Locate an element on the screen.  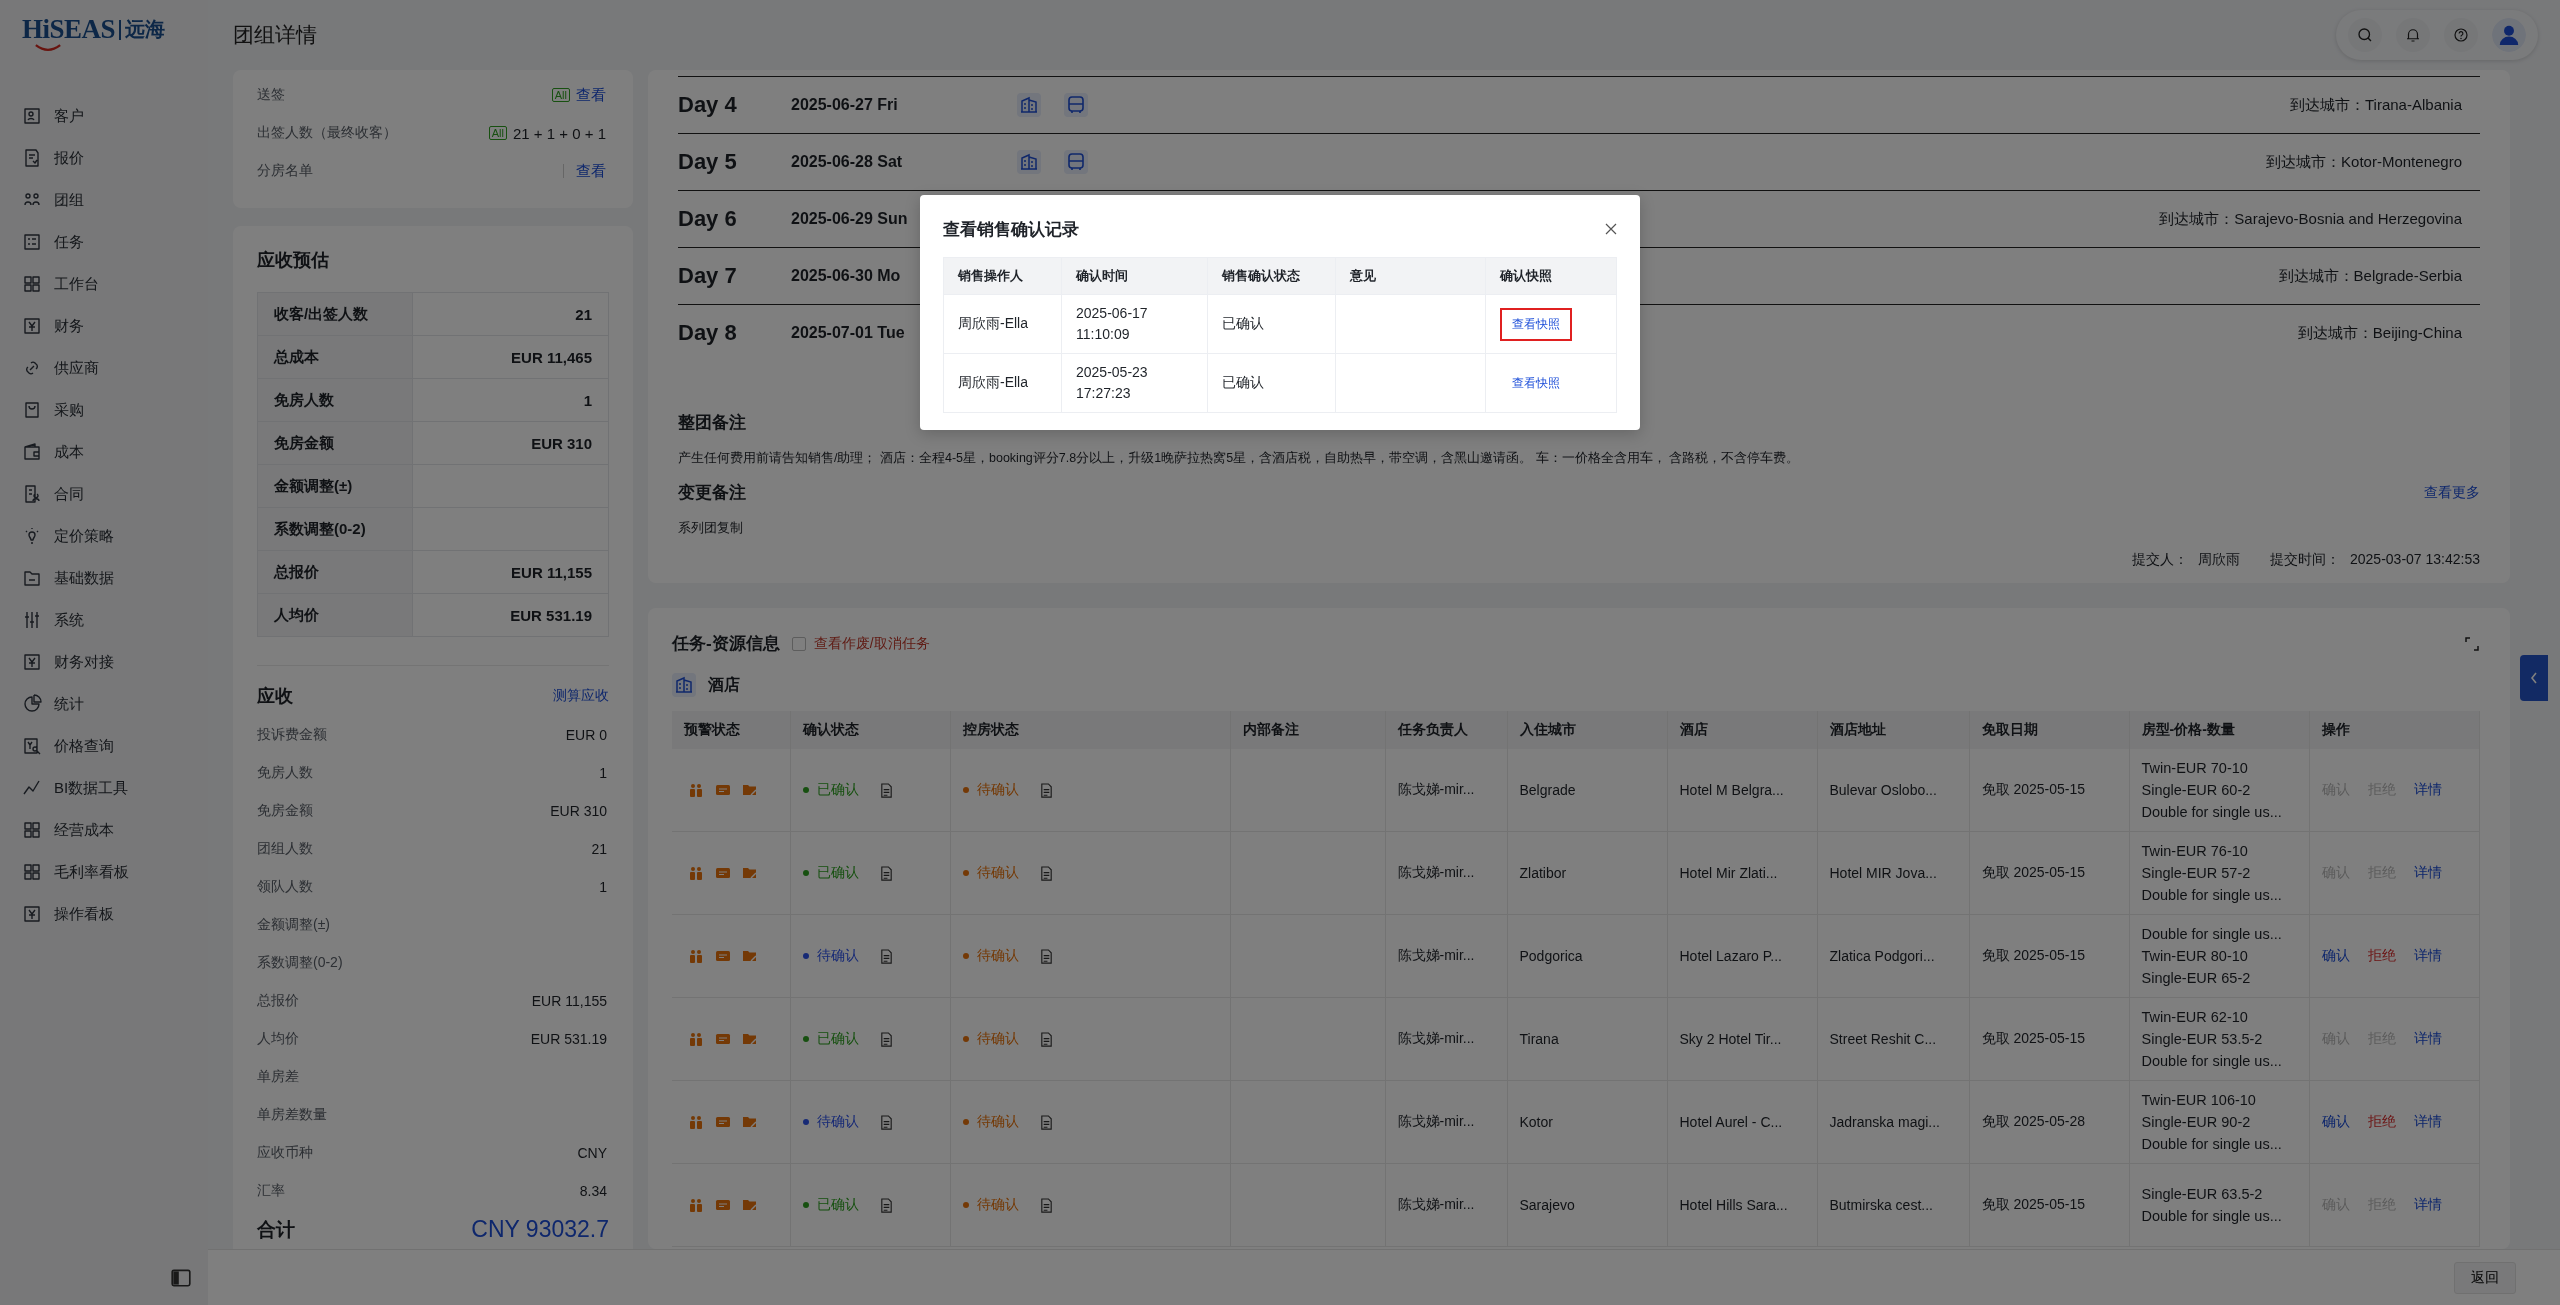
sidebar-item: 定价策略 is located at coordinates (104, 536).